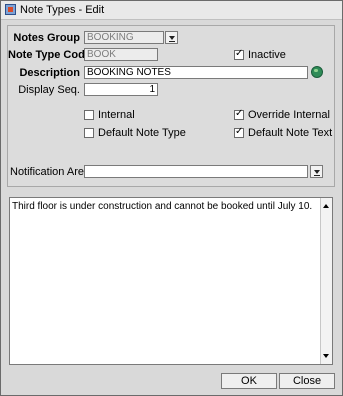 The width and height of the screenshot is (343, 396). I want to click on display-seq-input: 1, so click(121, 89).